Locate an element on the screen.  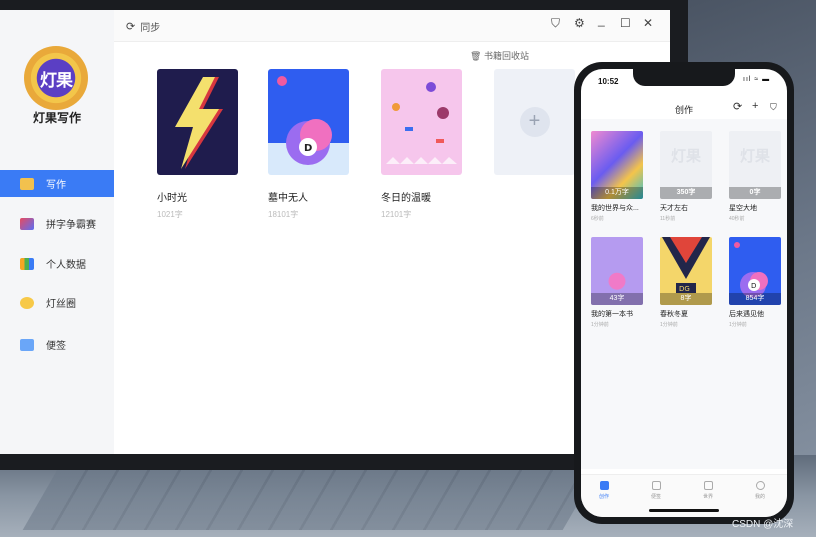
word-count: 854字 is located at coordinates (755, 299).